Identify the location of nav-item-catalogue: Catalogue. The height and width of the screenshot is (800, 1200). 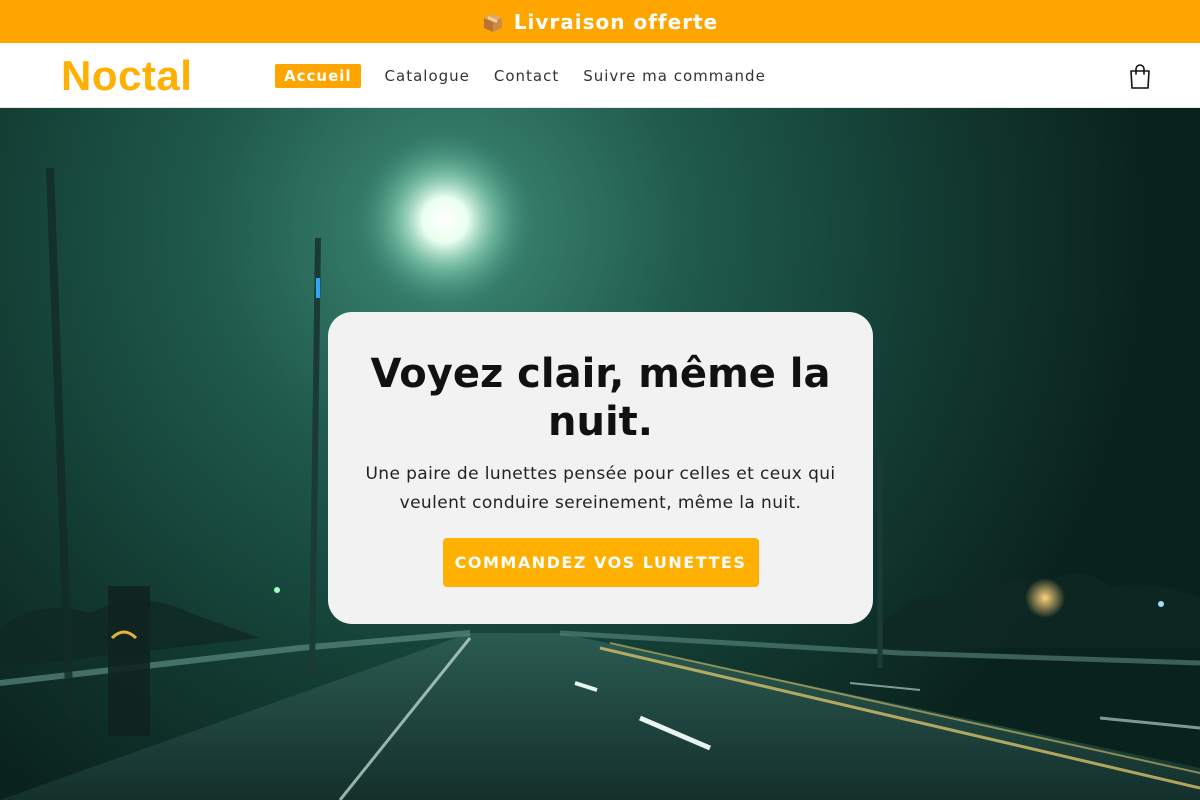
(427, 76).